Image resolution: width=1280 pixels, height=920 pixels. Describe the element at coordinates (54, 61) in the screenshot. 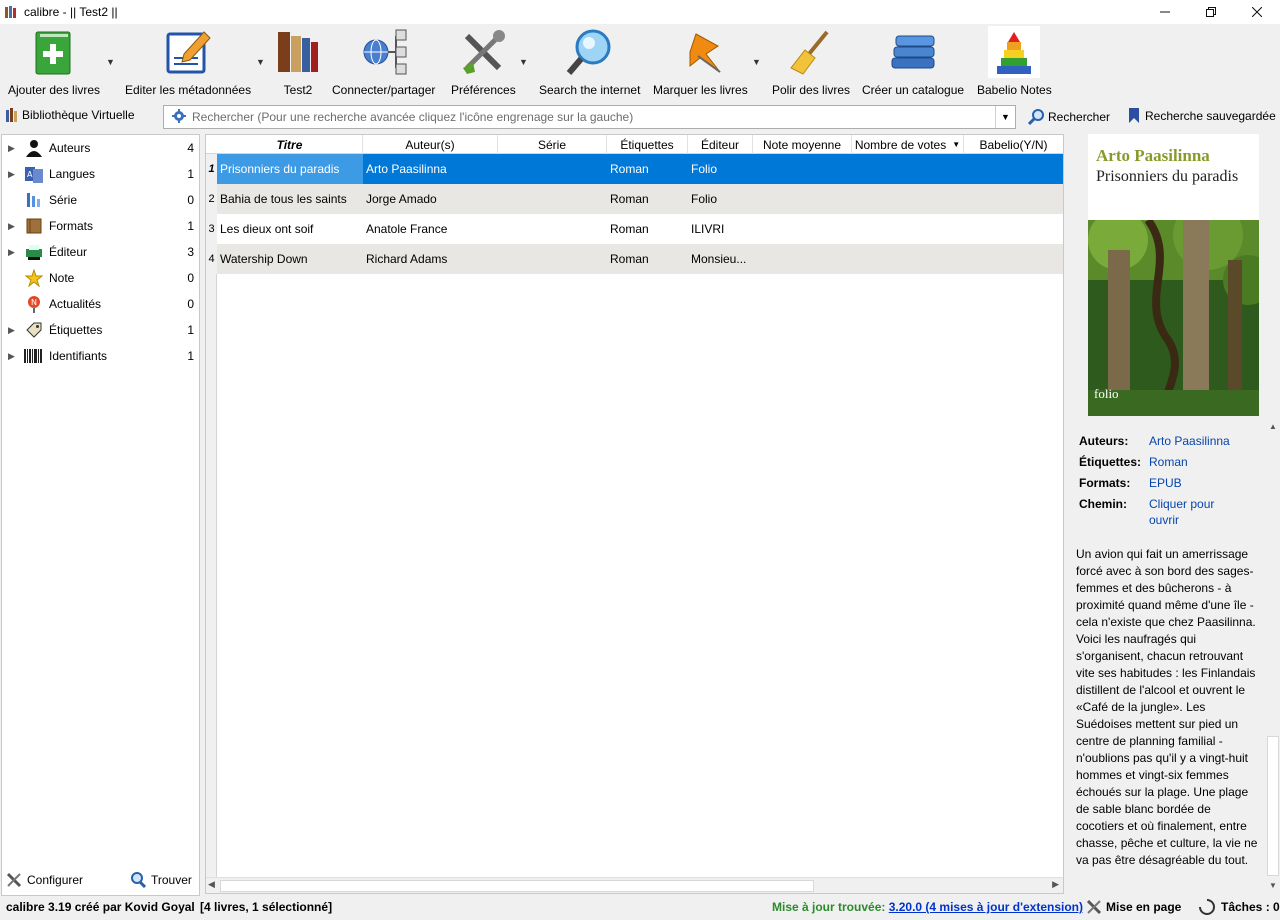

I see `add-books-button: Ajouter des livres` at that location.